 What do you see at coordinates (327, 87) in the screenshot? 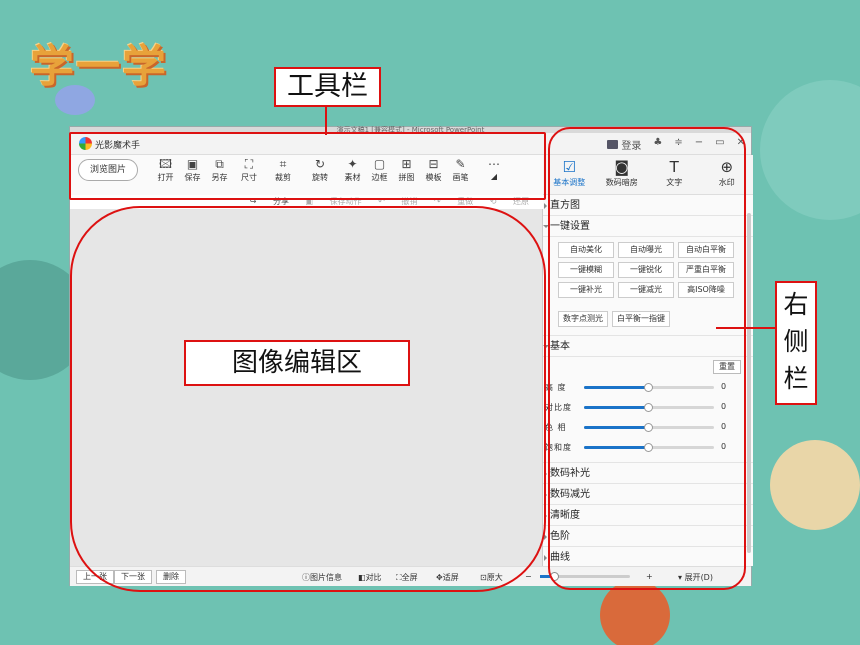
I see `label-toolbar: 工具栏` at bounding box center [327, 87].